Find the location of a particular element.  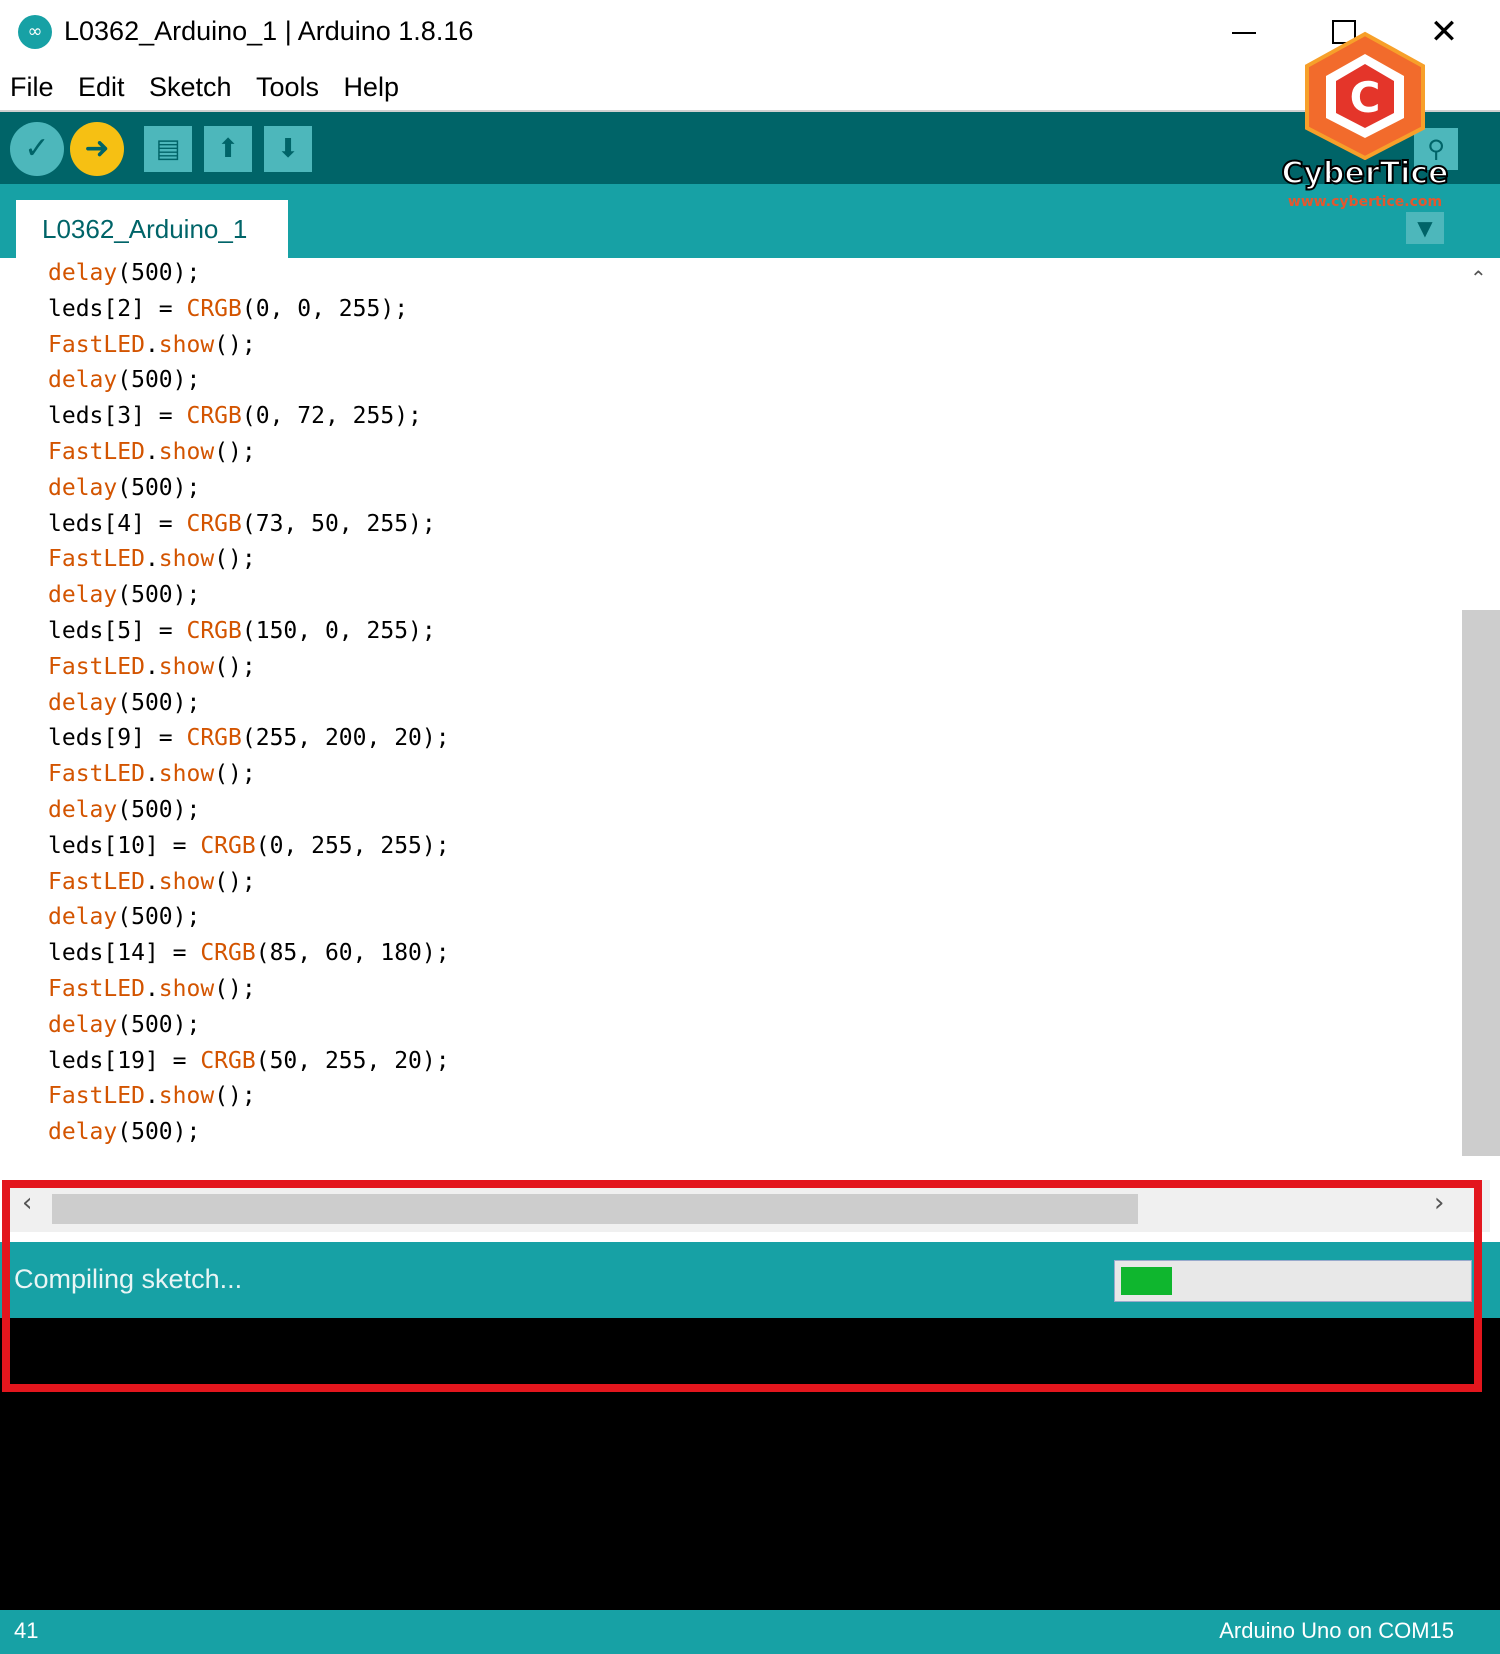

upload-button: ➜ is located at coordinates (97, 149).